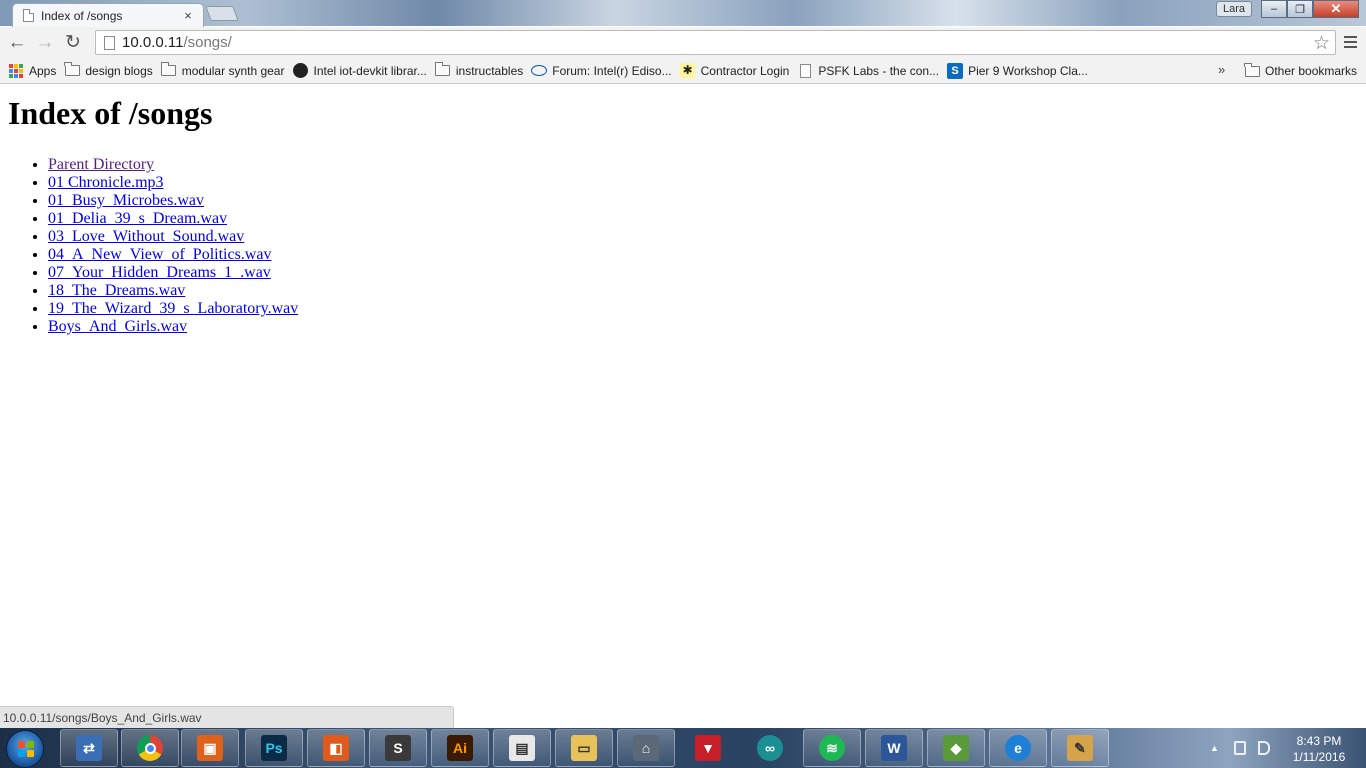 Image resolution: width=1366 pixels, height=768 pixels. I want to click on bookmark-design-blogs: design blogs, so click(109, 71).